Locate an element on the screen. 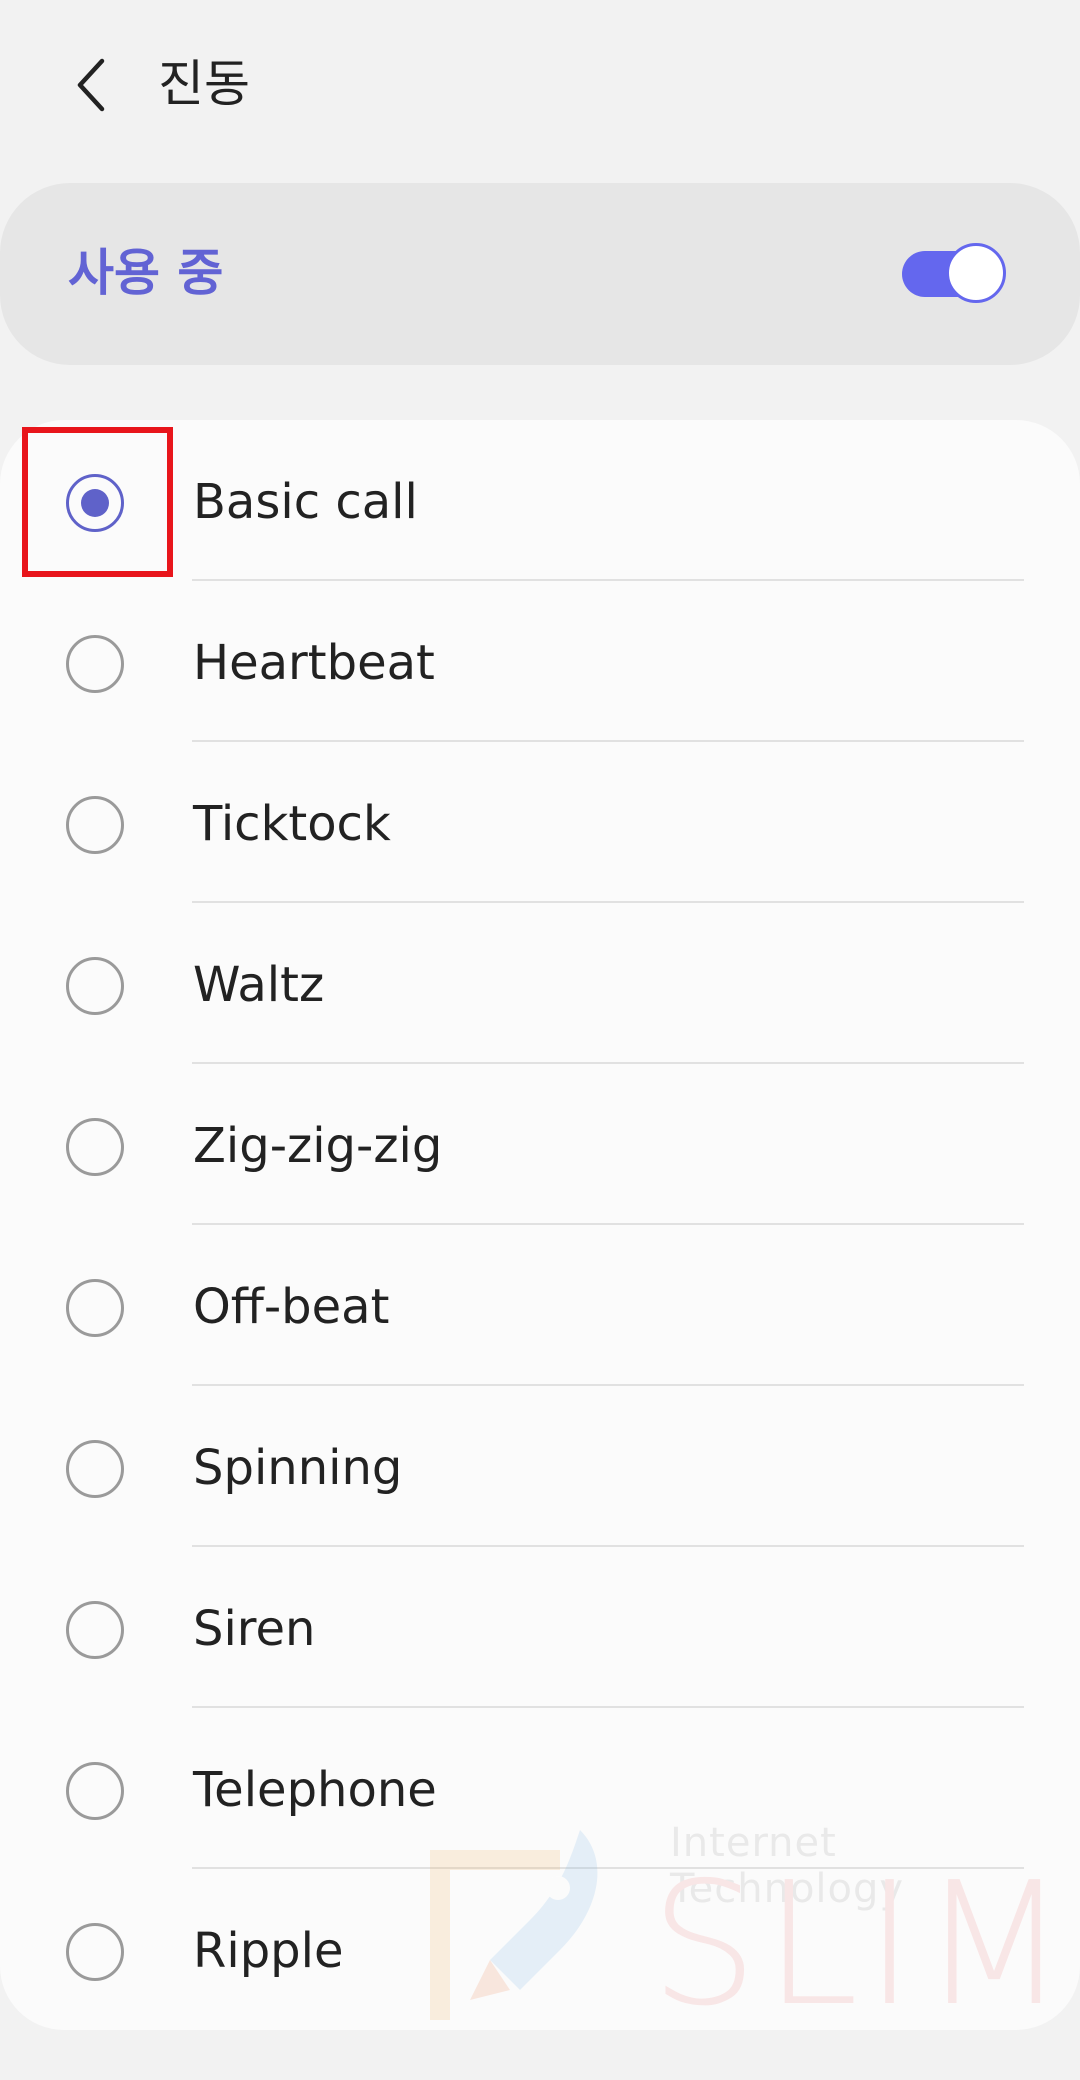 Image resolution: width=1080 pixels, height=2080 pixels. pattern-label: Telephone is located at coordinates (315, 1790).